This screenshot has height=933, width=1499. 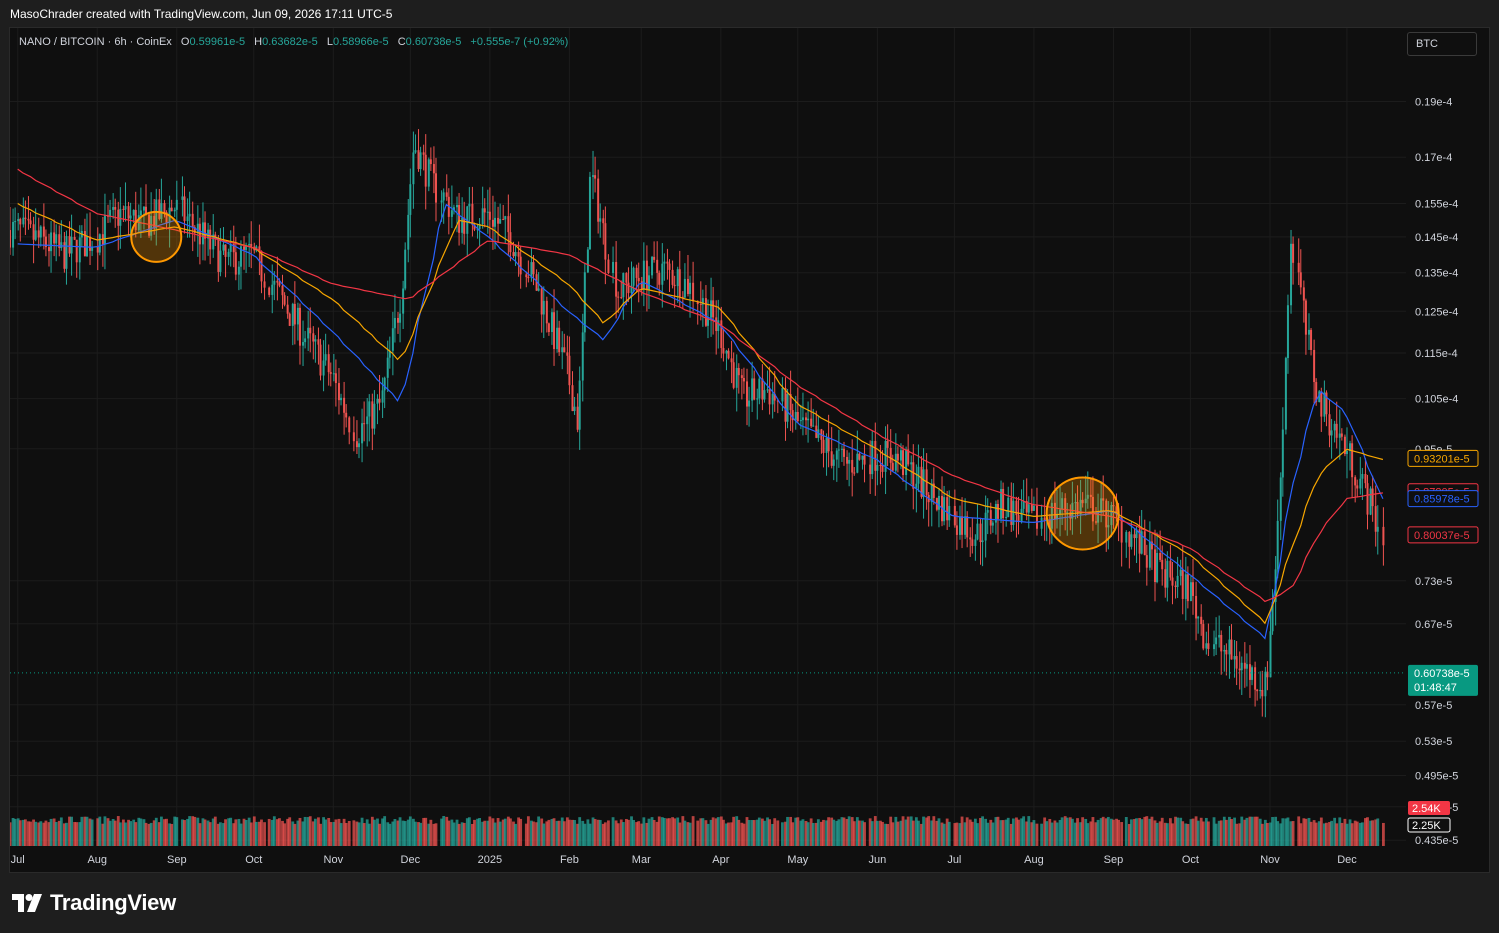 I want to click on highlight-circle, so click(x=1082, y=513).